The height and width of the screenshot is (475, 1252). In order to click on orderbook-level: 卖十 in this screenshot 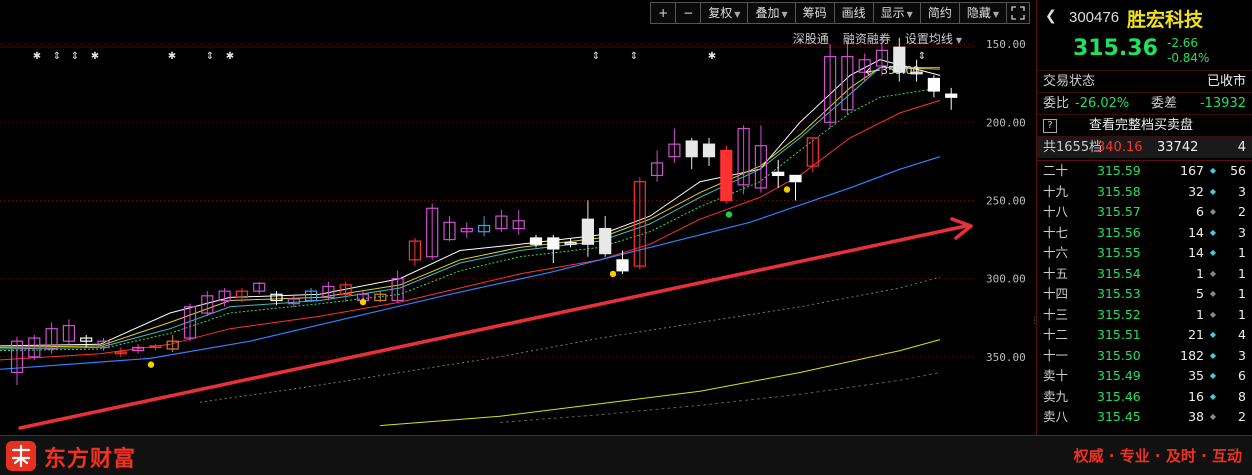, I will do `click(1056, 375)`.